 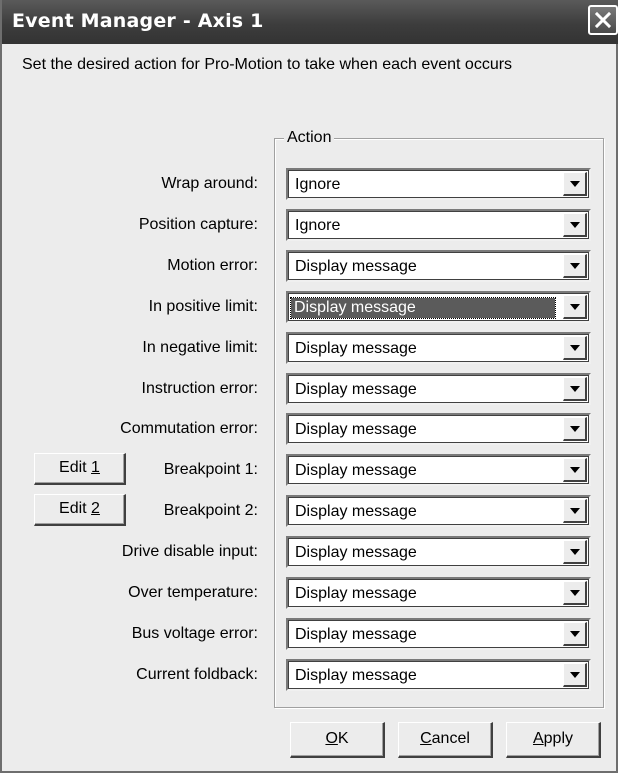 I want to click on edit-2-prefix: Edit, so click(x=75, y=508).